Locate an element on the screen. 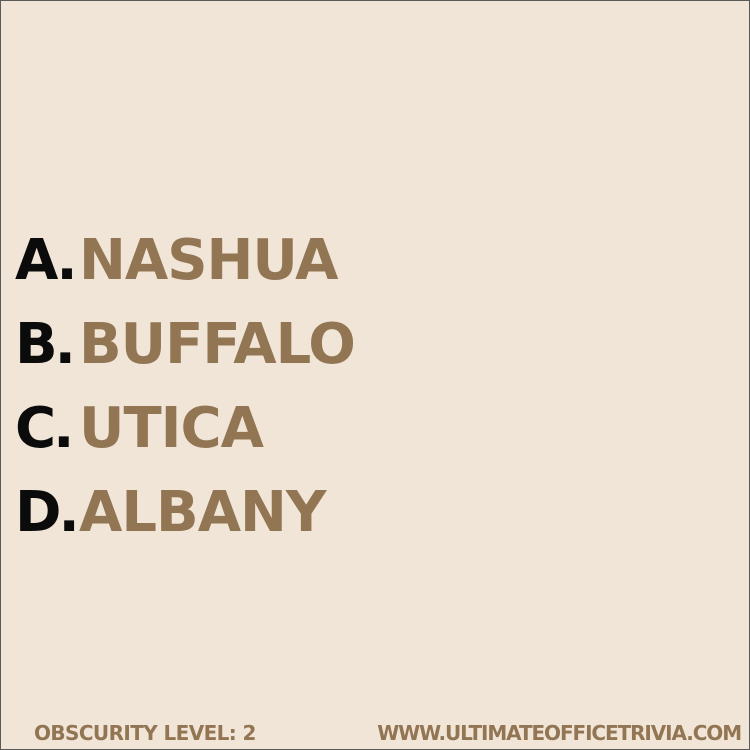  option-a: A. NASHUA is located at coordinates (185, 261).